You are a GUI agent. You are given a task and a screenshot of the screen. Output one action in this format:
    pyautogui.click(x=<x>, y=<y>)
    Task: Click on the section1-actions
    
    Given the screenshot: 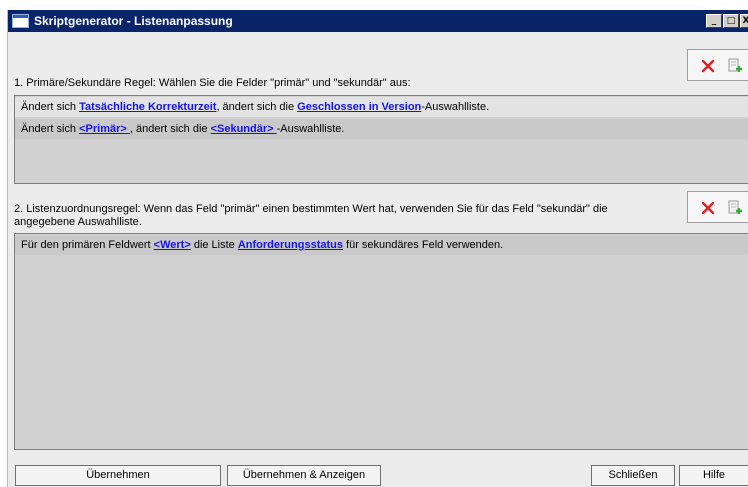 What is the action you would take?
    pyautogui.click(x=717, y=65)
    